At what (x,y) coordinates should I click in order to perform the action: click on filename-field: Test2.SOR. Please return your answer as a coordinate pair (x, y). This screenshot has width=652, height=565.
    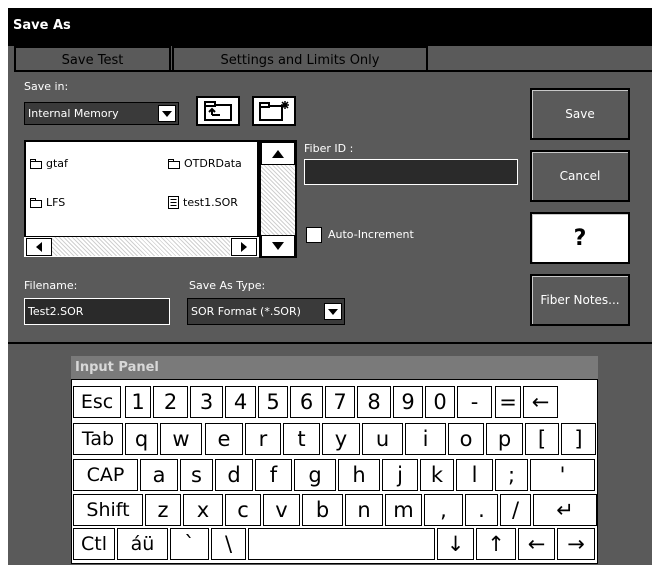
    Looking at the image, I should click on (97, 311).